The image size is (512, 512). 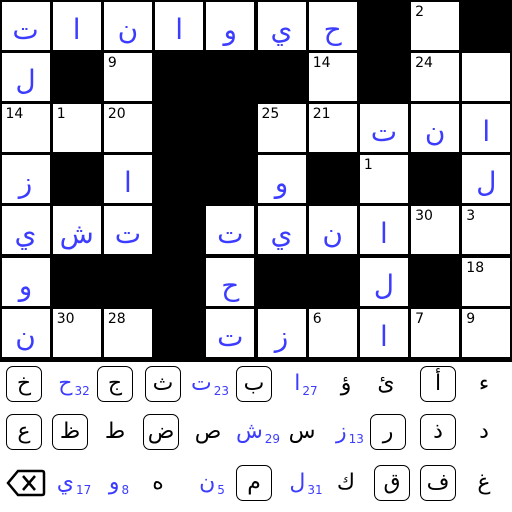 I want to click on grid-cell: 21, so click(x=332, y=127).